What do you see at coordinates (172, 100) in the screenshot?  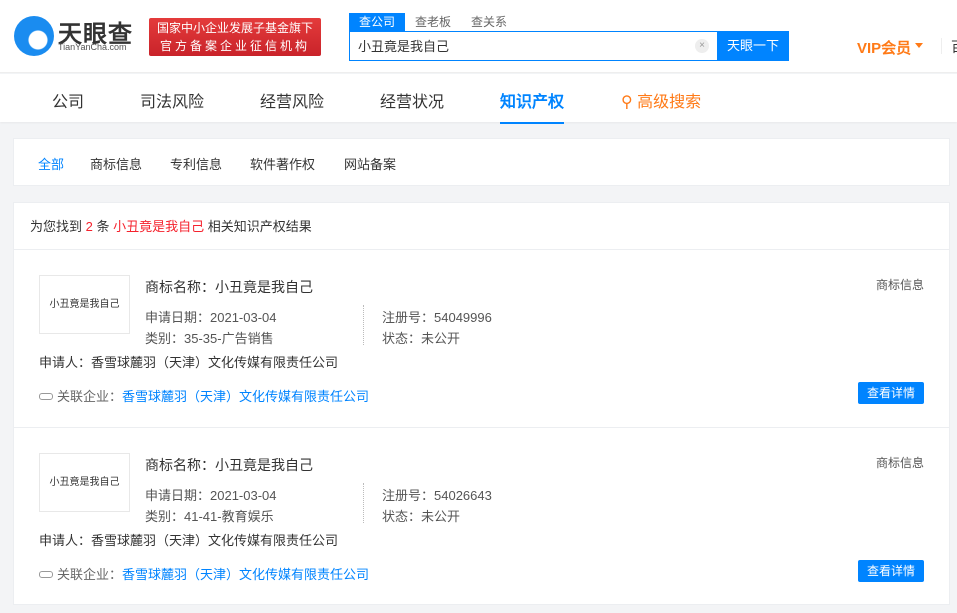 I see `nav-tab-legal-risk: 司法风险` at bounding box center [172, 100].